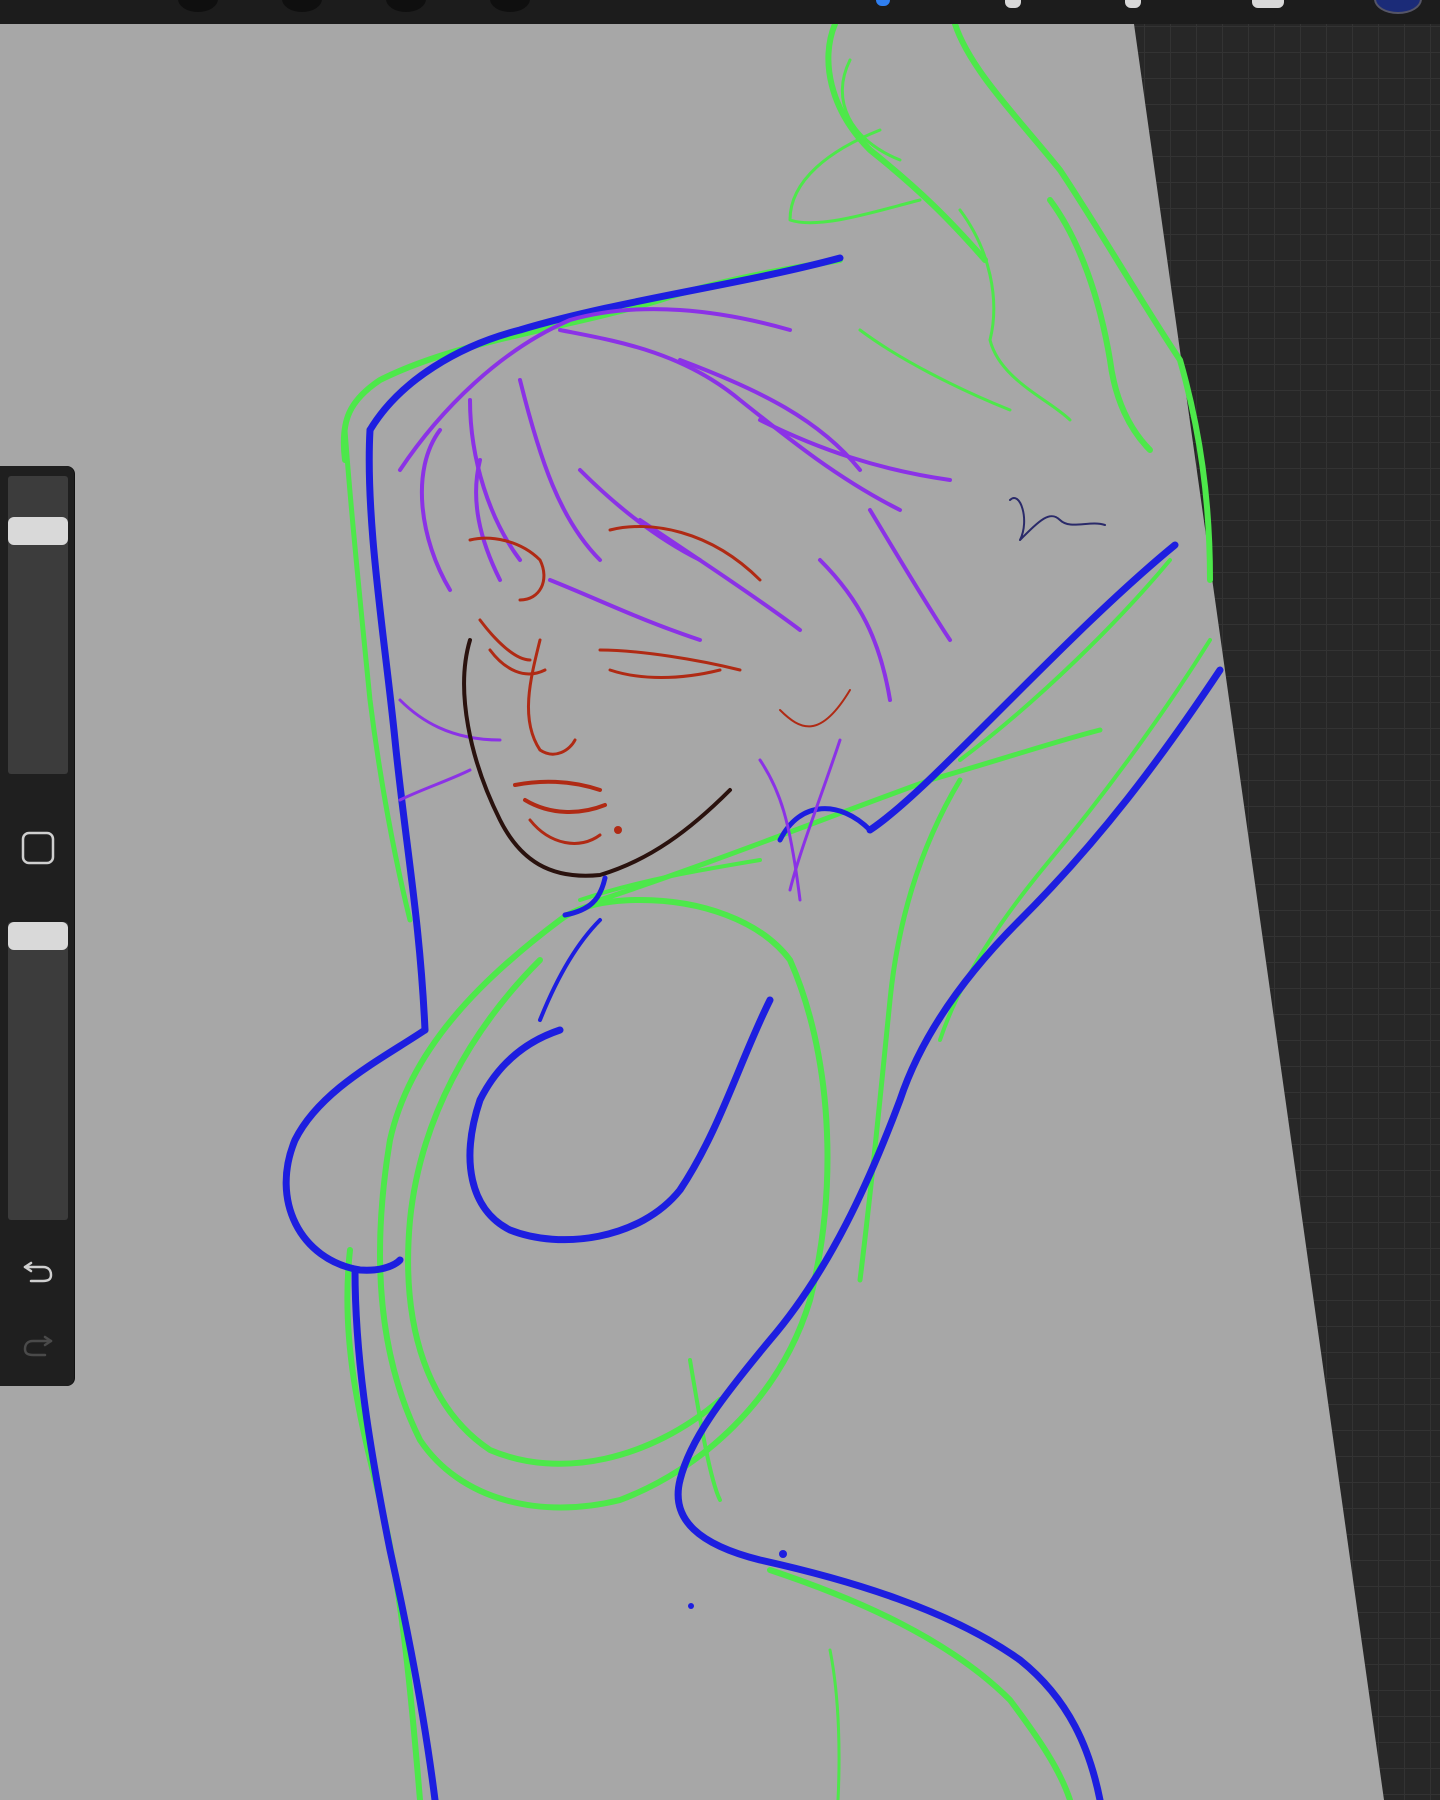  I want to click on undo-arrow-icon, so click(38, 1272).